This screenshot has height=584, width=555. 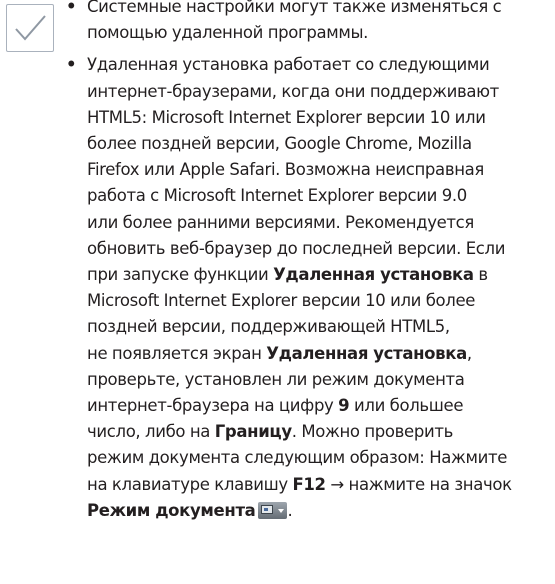 I want to click on text-line: не появляется экран Удаленная установка,, so click(x=321, y=354).